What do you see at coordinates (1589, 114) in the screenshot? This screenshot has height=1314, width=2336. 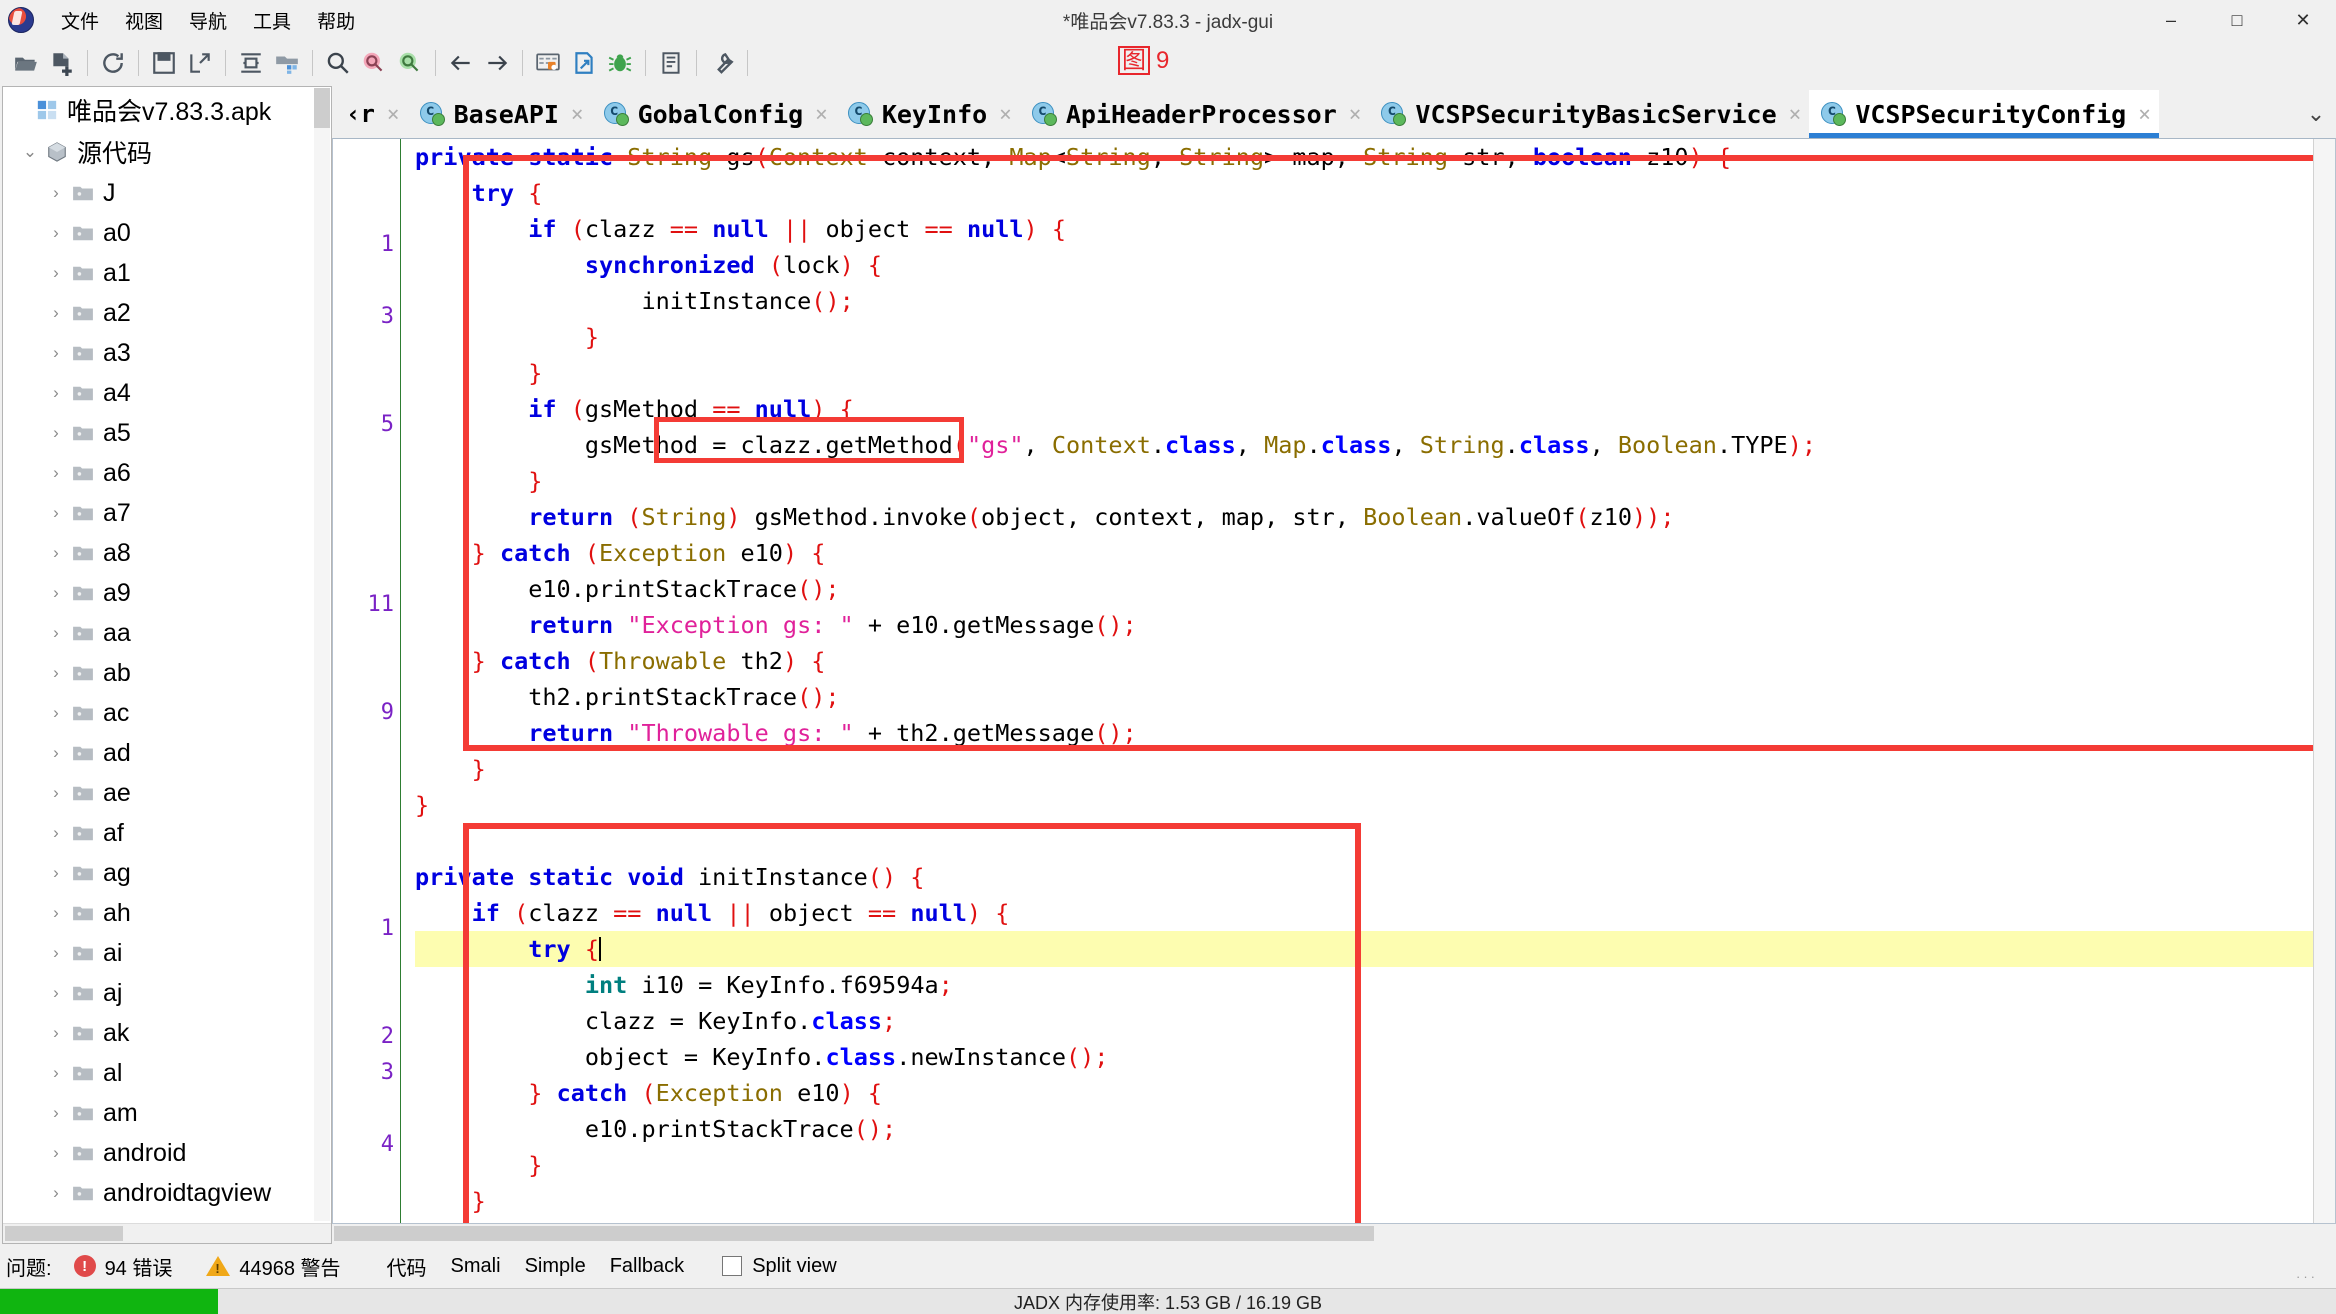 I see `editor-tab-vcspsecuritybasicservice: VCSPSecurityBasicService ×` at bounding box center [1589, 114].